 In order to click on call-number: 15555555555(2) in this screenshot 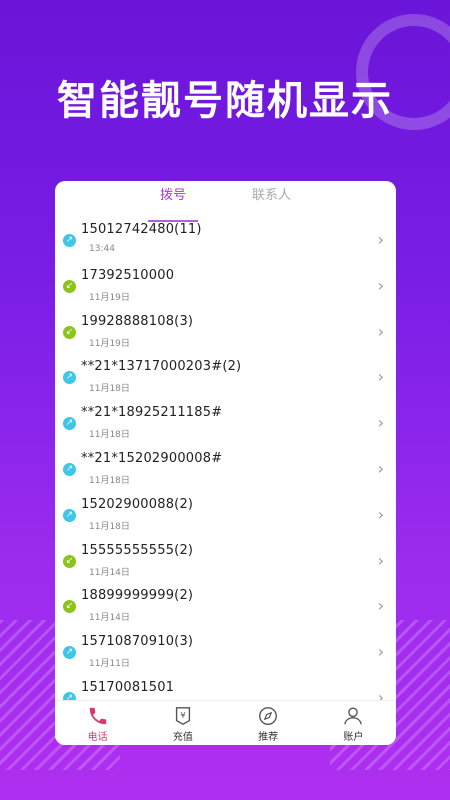, I will do `click(137, 550)`.